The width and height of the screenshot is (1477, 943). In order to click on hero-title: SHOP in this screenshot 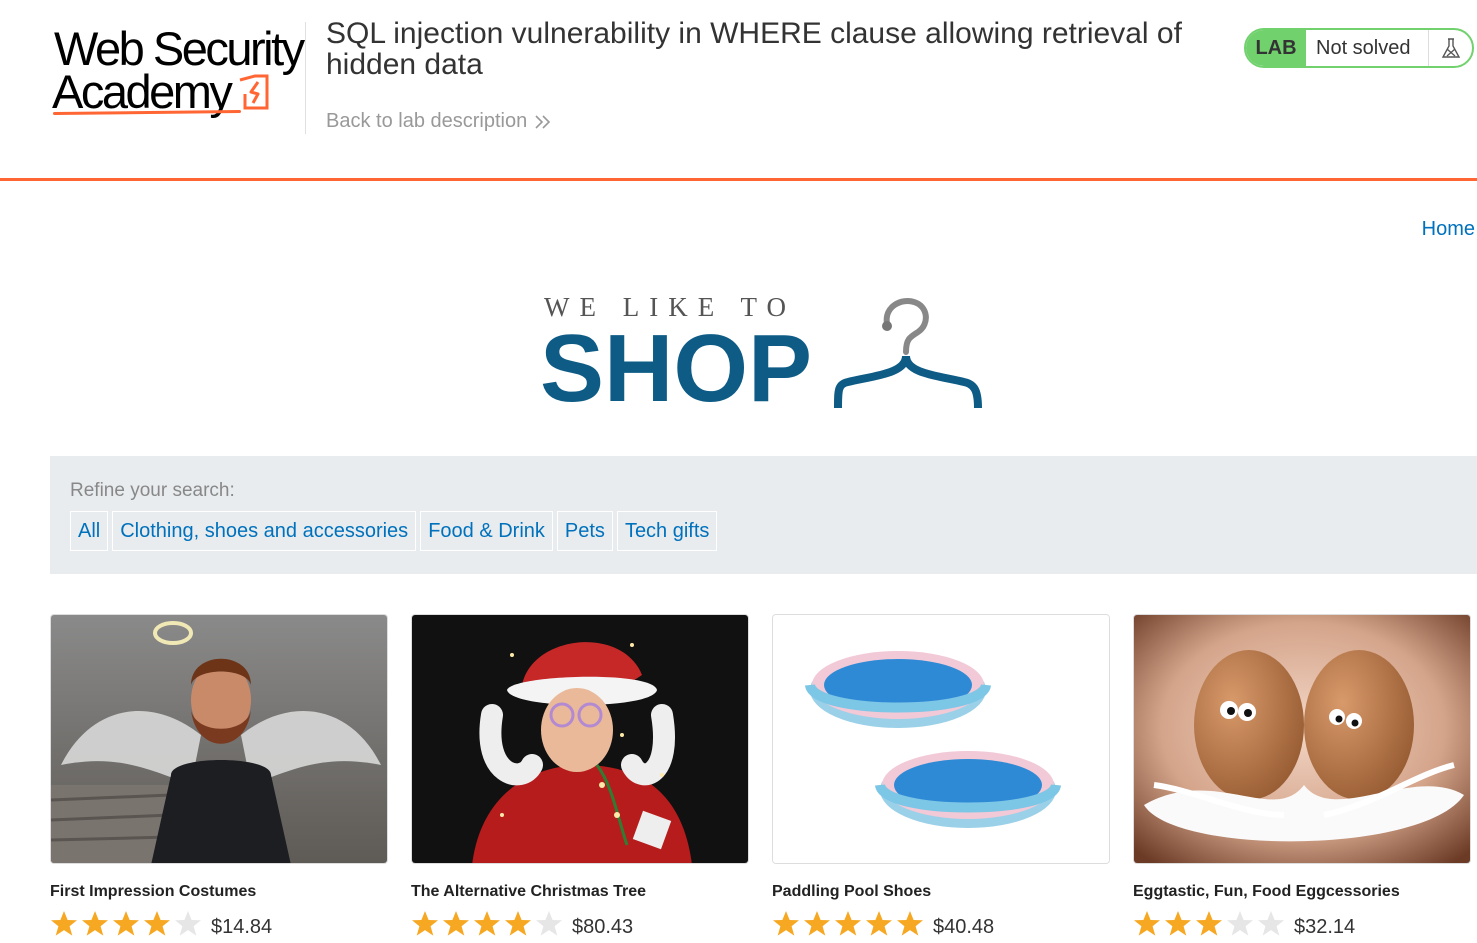, I will do `click(676, 368)`.